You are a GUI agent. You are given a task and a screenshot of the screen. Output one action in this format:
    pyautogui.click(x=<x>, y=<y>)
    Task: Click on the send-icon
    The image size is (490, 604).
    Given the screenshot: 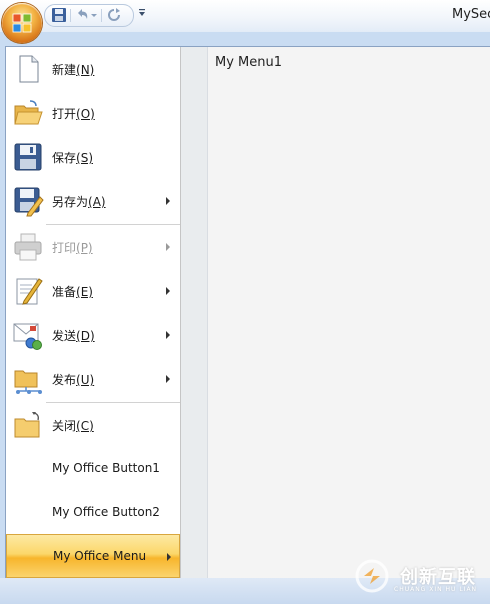 What is the action you would take?
    pyautogui.click(x=27, y=336)
    